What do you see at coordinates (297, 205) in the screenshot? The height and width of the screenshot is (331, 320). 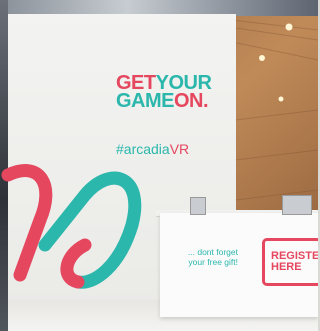 I see `monitor-right` at bounding box center [297, 205].